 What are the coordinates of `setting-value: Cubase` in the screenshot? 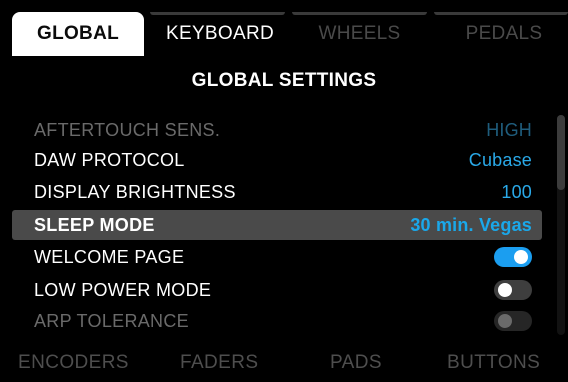 It's located at (500, 159).